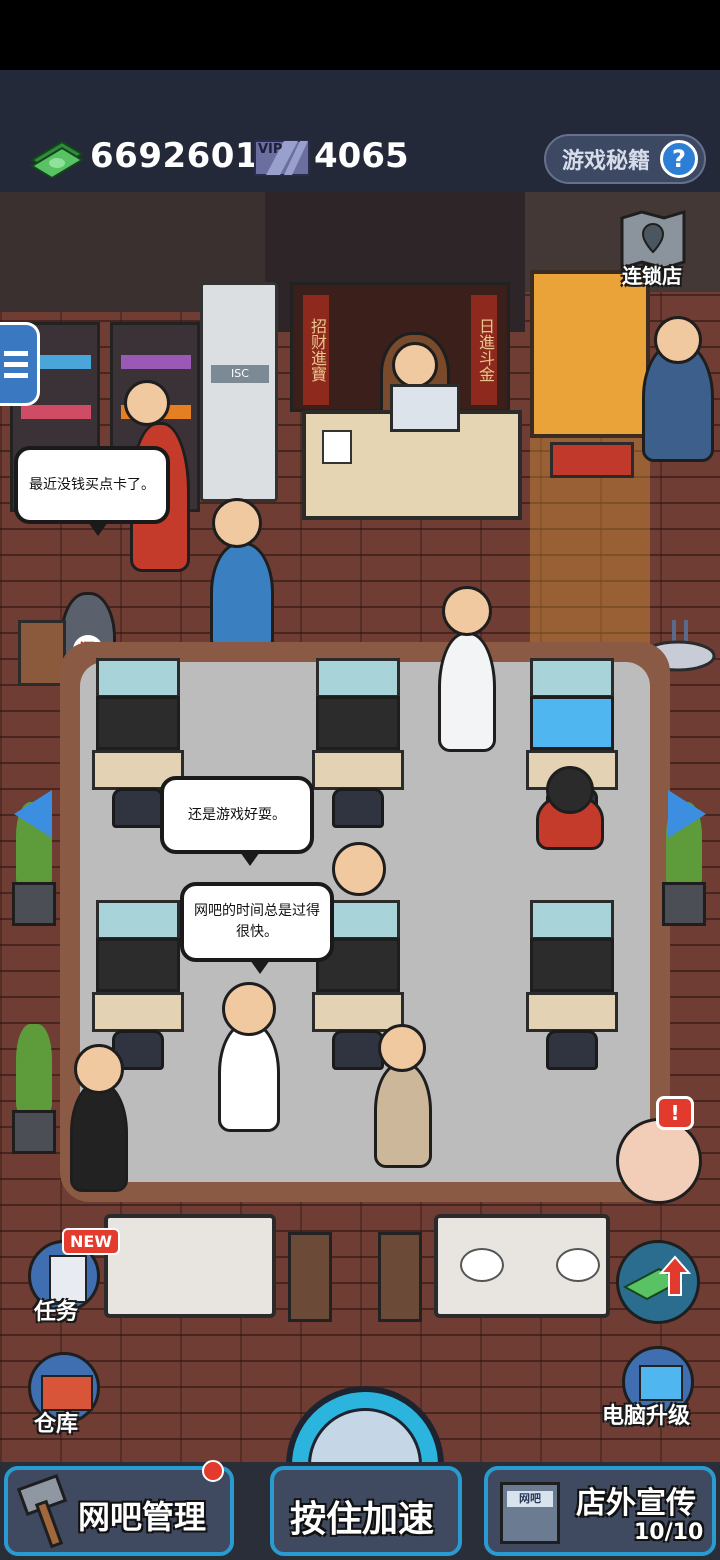  I want to click on alert-character-button, so click(659, 1161).